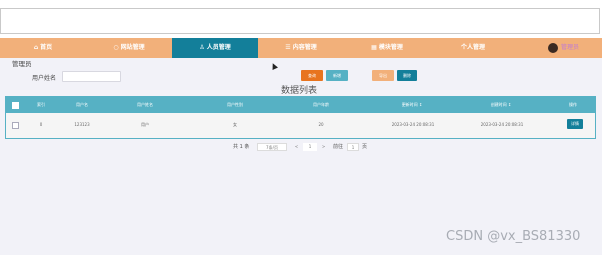  What do you see at coordinates (91, 76) in the screenshot?
I see `username-search-input` at bounding box center [91, 76].